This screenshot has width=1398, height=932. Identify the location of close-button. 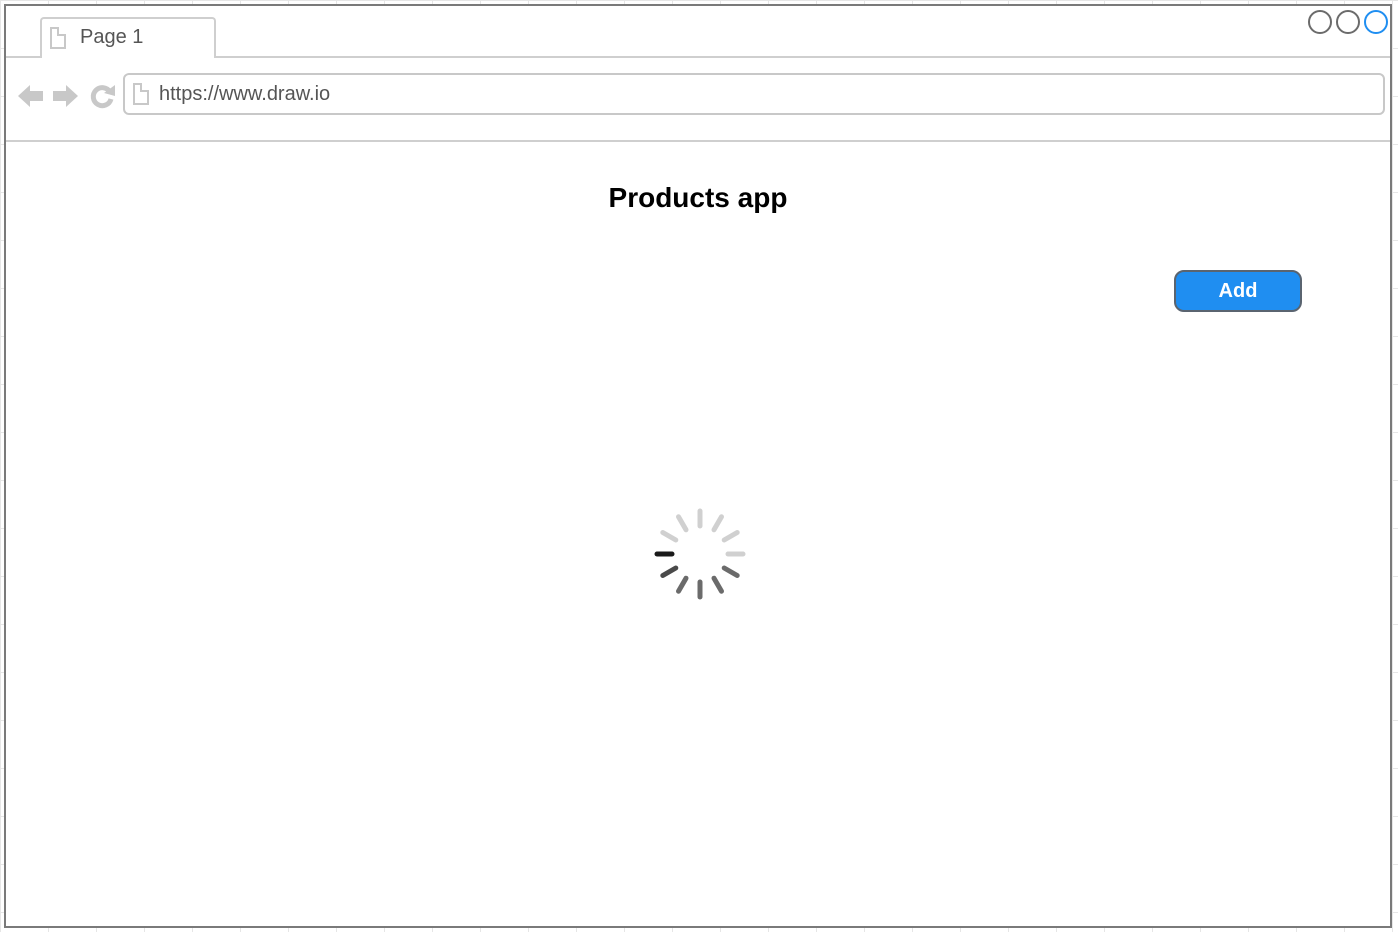
(1376, 22).